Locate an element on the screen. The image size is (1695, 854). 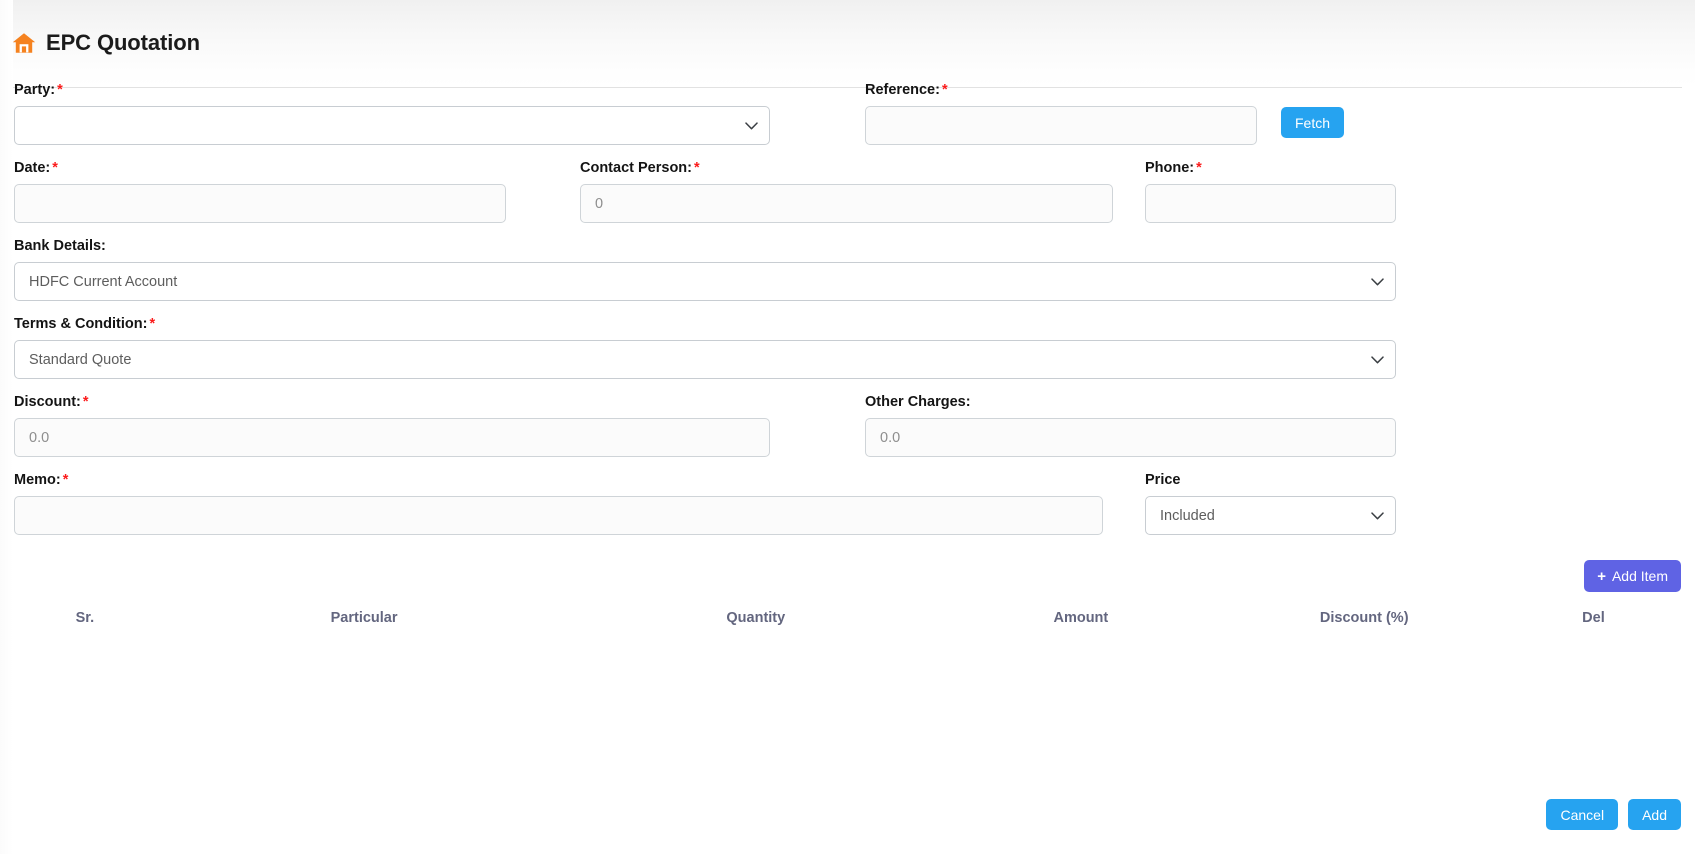
other-charges-group: Other Charges: is located at coordinates (1130, 426).